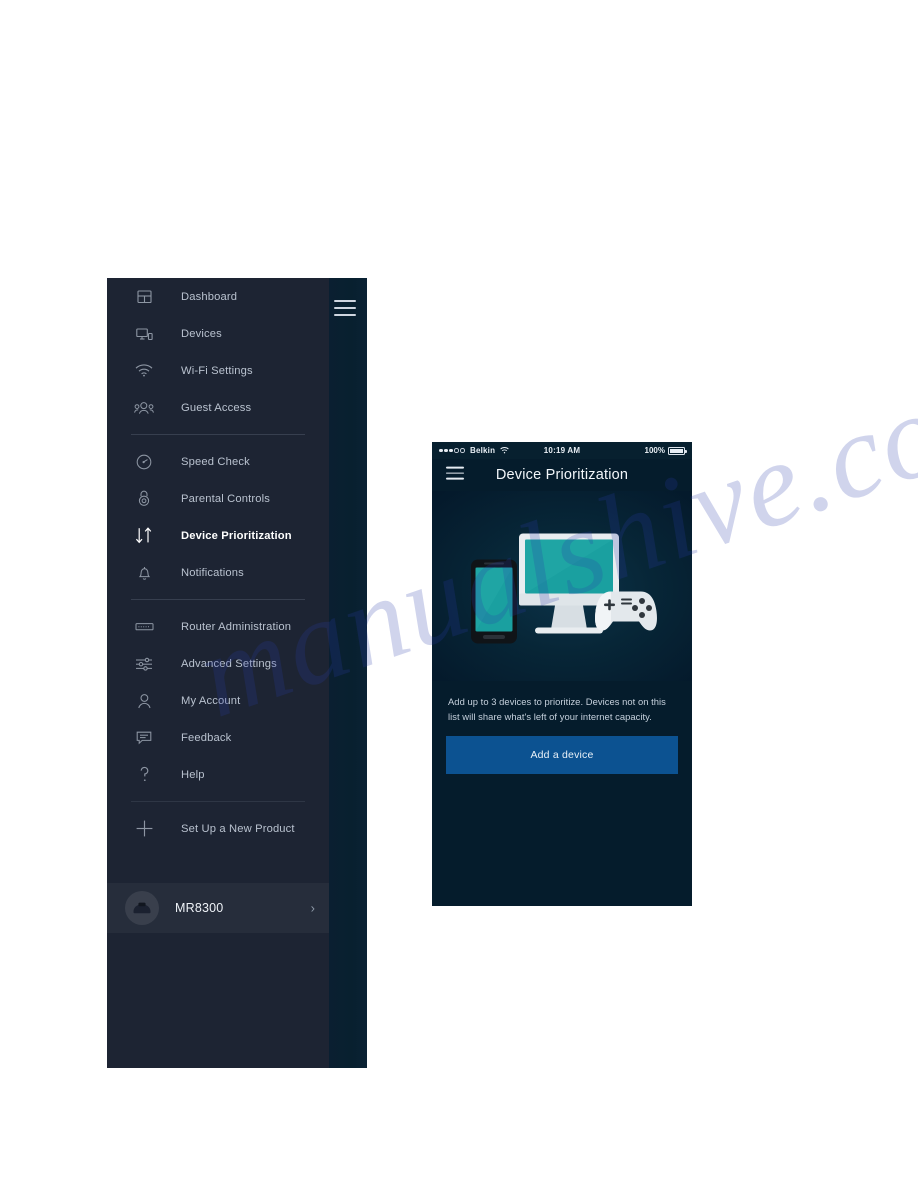 This screenshot has width=918, height=1188. I want to click on add-a-device-button-label: Add a device, so click(562, 755).